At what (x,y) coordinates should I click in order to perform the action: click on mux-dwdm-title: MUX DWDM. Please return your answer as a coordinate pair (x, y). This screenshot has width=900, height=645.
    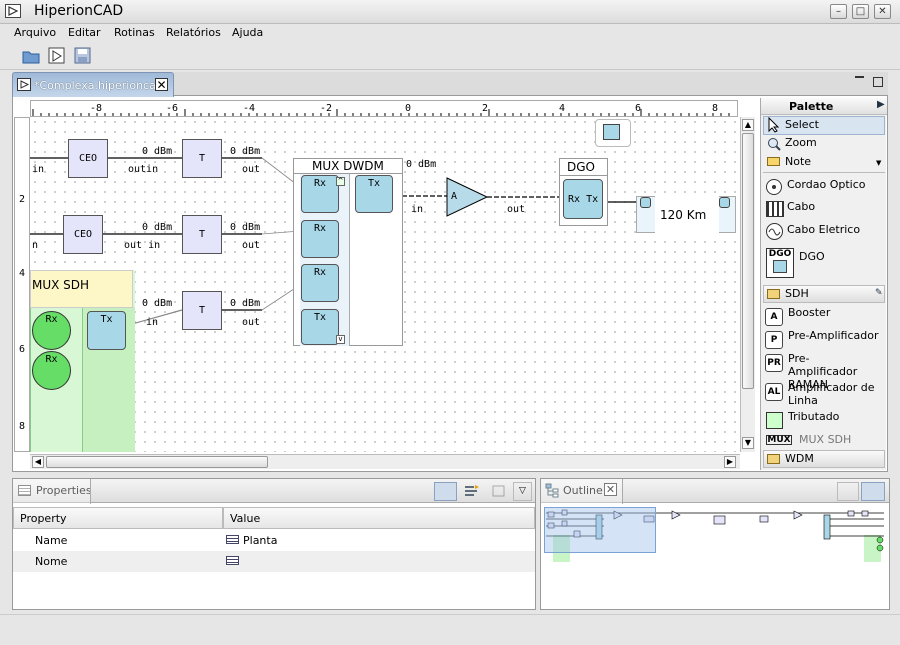
    Looking at the image, I should click on (348, 166).